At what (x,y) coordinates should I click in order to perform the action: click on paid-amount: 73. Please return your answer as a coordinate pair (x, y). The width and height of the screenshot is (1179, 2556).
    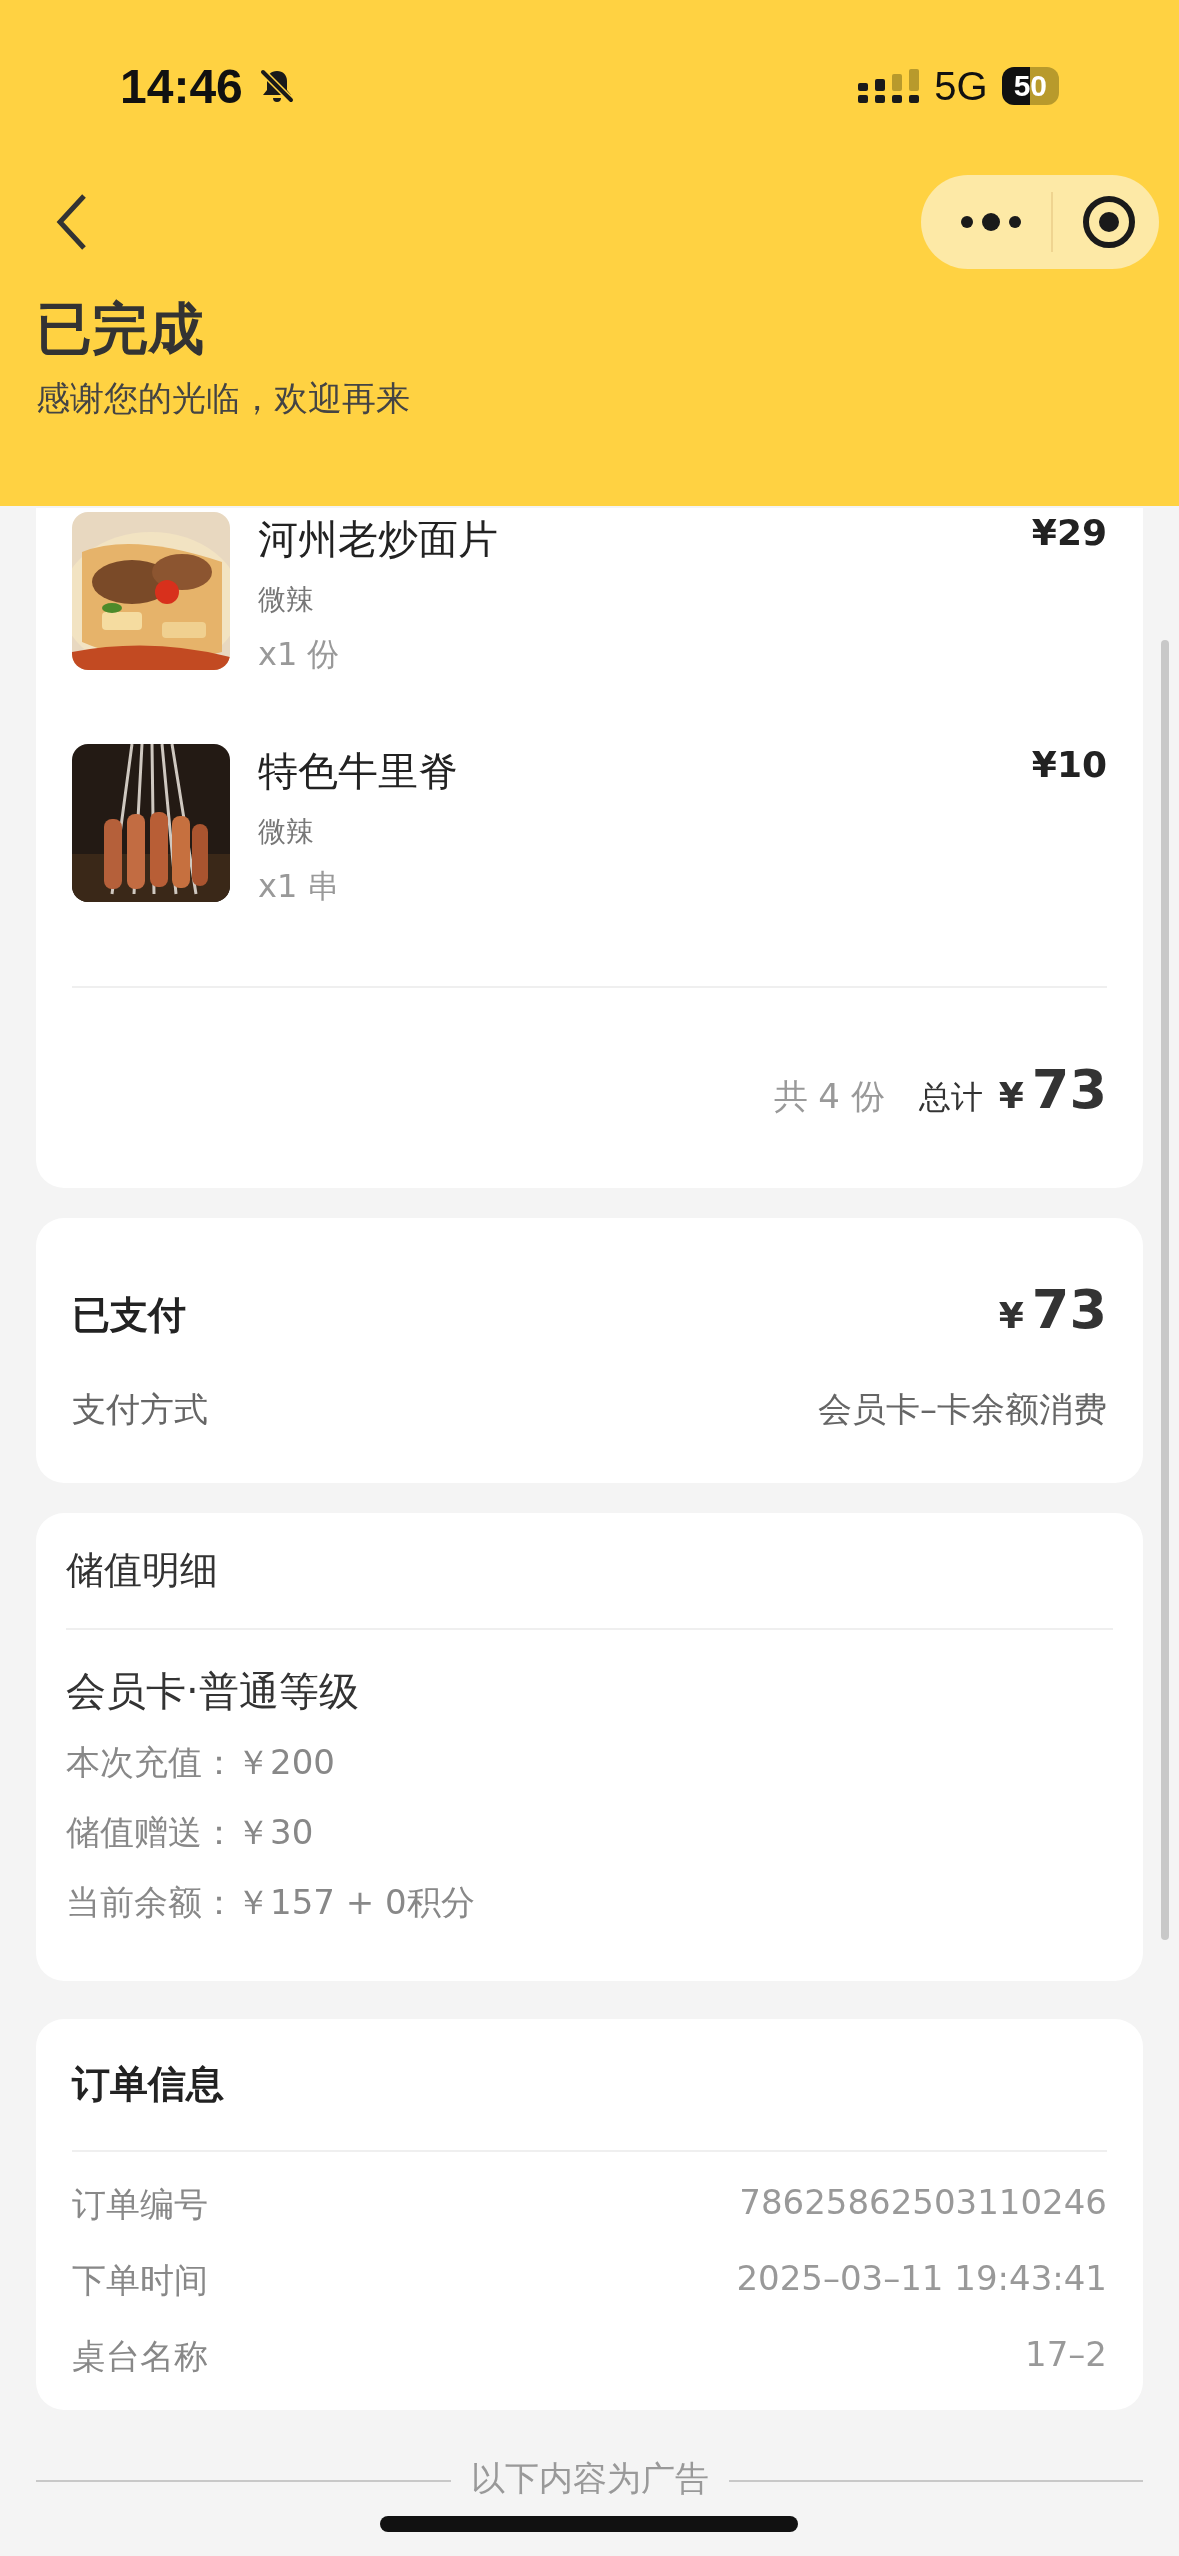
    Looking at the image, I should click on (1069, 1309).